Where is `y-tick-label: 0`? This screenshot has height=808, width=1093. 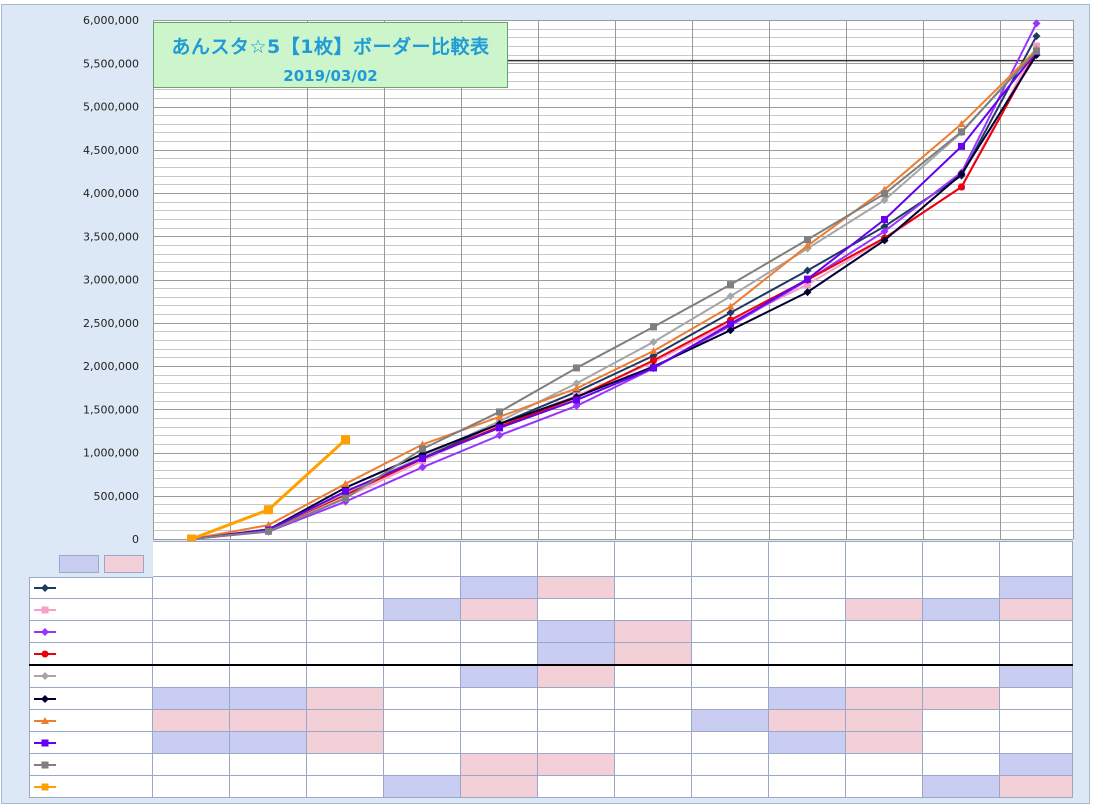 y-tick-label: 0 is located at coordinates (135, 539).